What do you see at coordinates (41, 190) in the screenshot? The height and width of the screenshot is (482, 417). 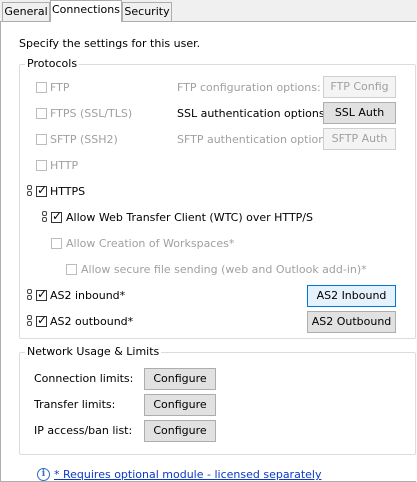 I see `https-checkbox` at bounding box center [41, 190].